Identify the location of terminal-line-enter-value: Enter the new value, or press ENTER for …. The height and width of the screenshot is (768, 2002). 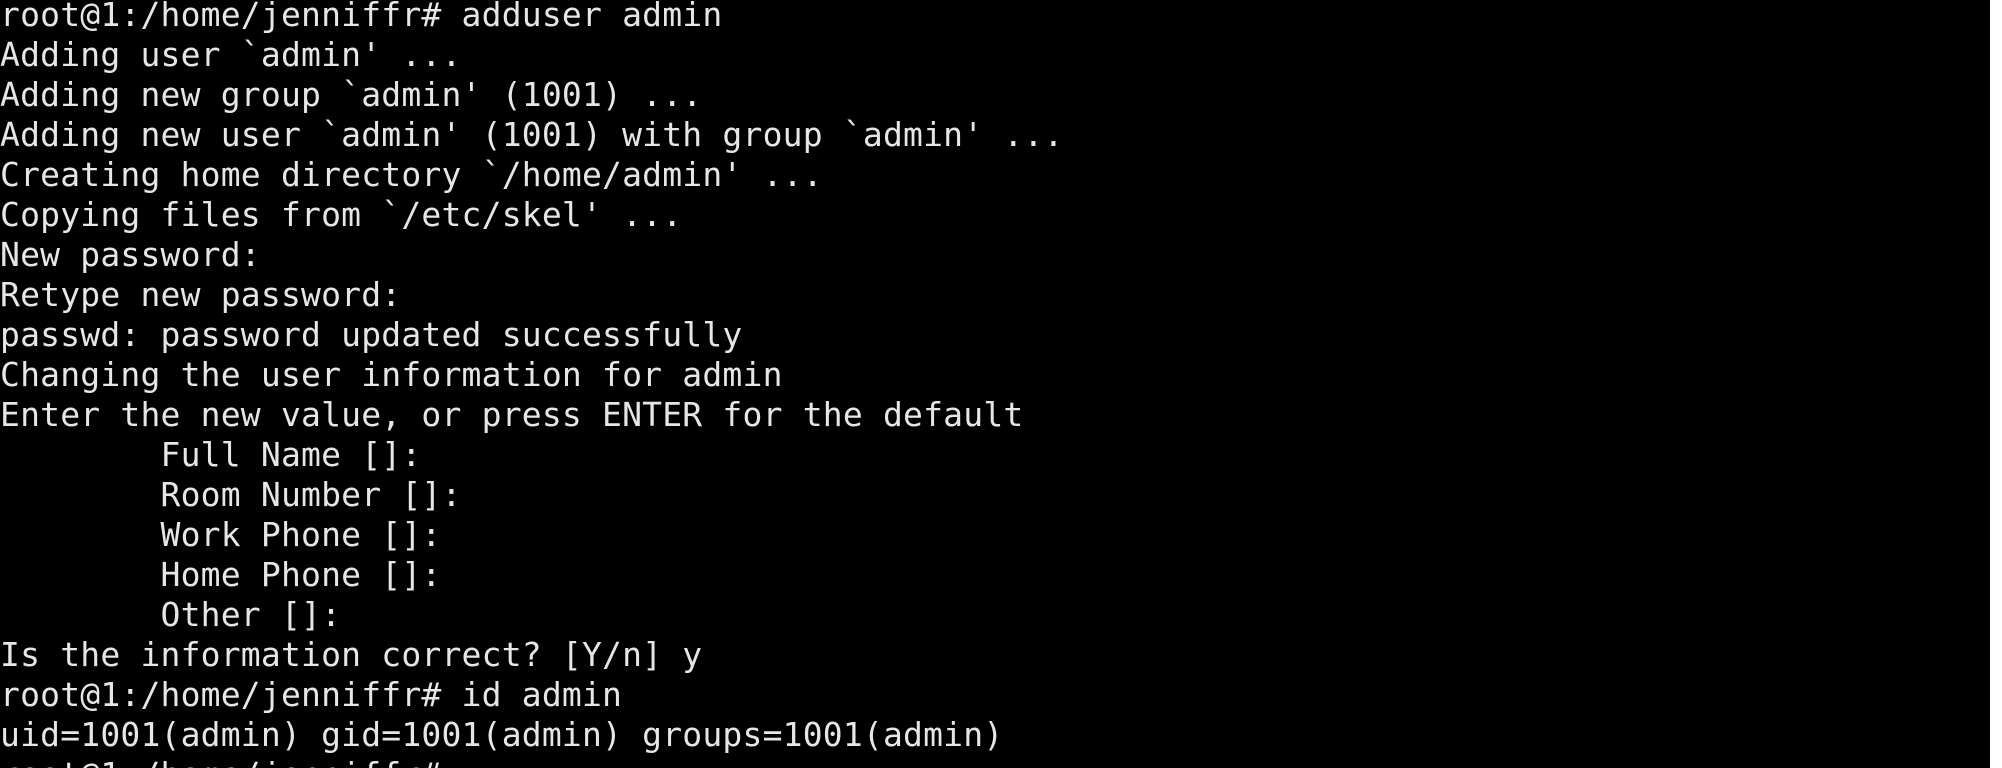
(512, 414).